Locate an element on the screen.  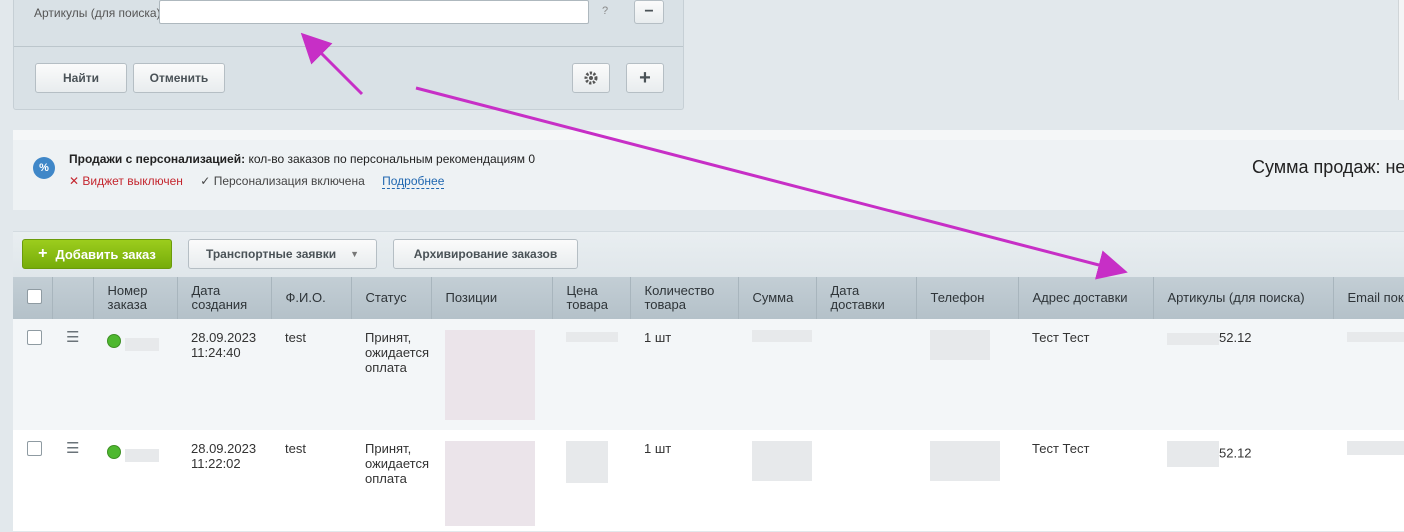
menu-header is located at coordinates (73, 298).